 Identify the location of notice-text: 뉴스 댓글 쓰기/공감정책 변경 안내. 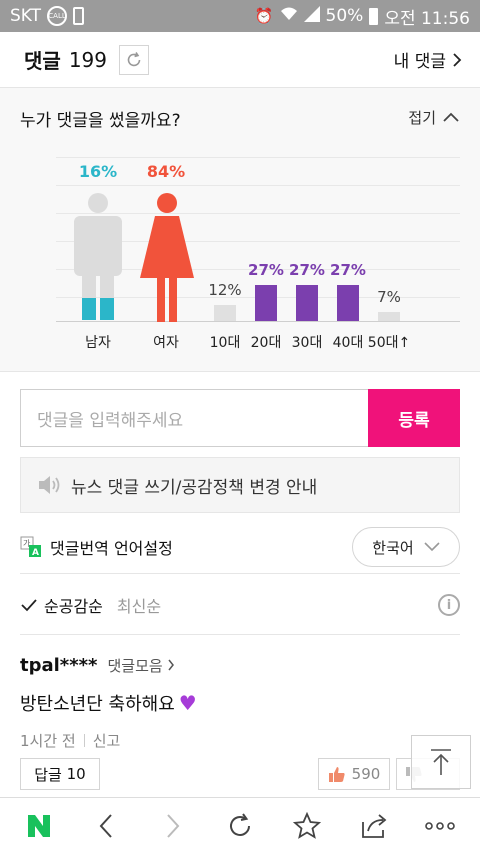
(194, 487).